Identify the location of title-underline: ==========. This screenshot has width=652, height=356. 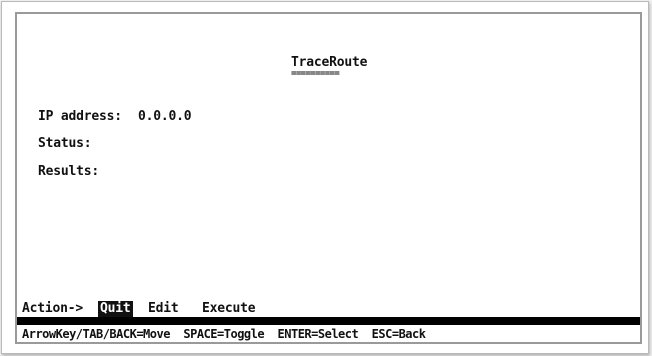
(315, 74).